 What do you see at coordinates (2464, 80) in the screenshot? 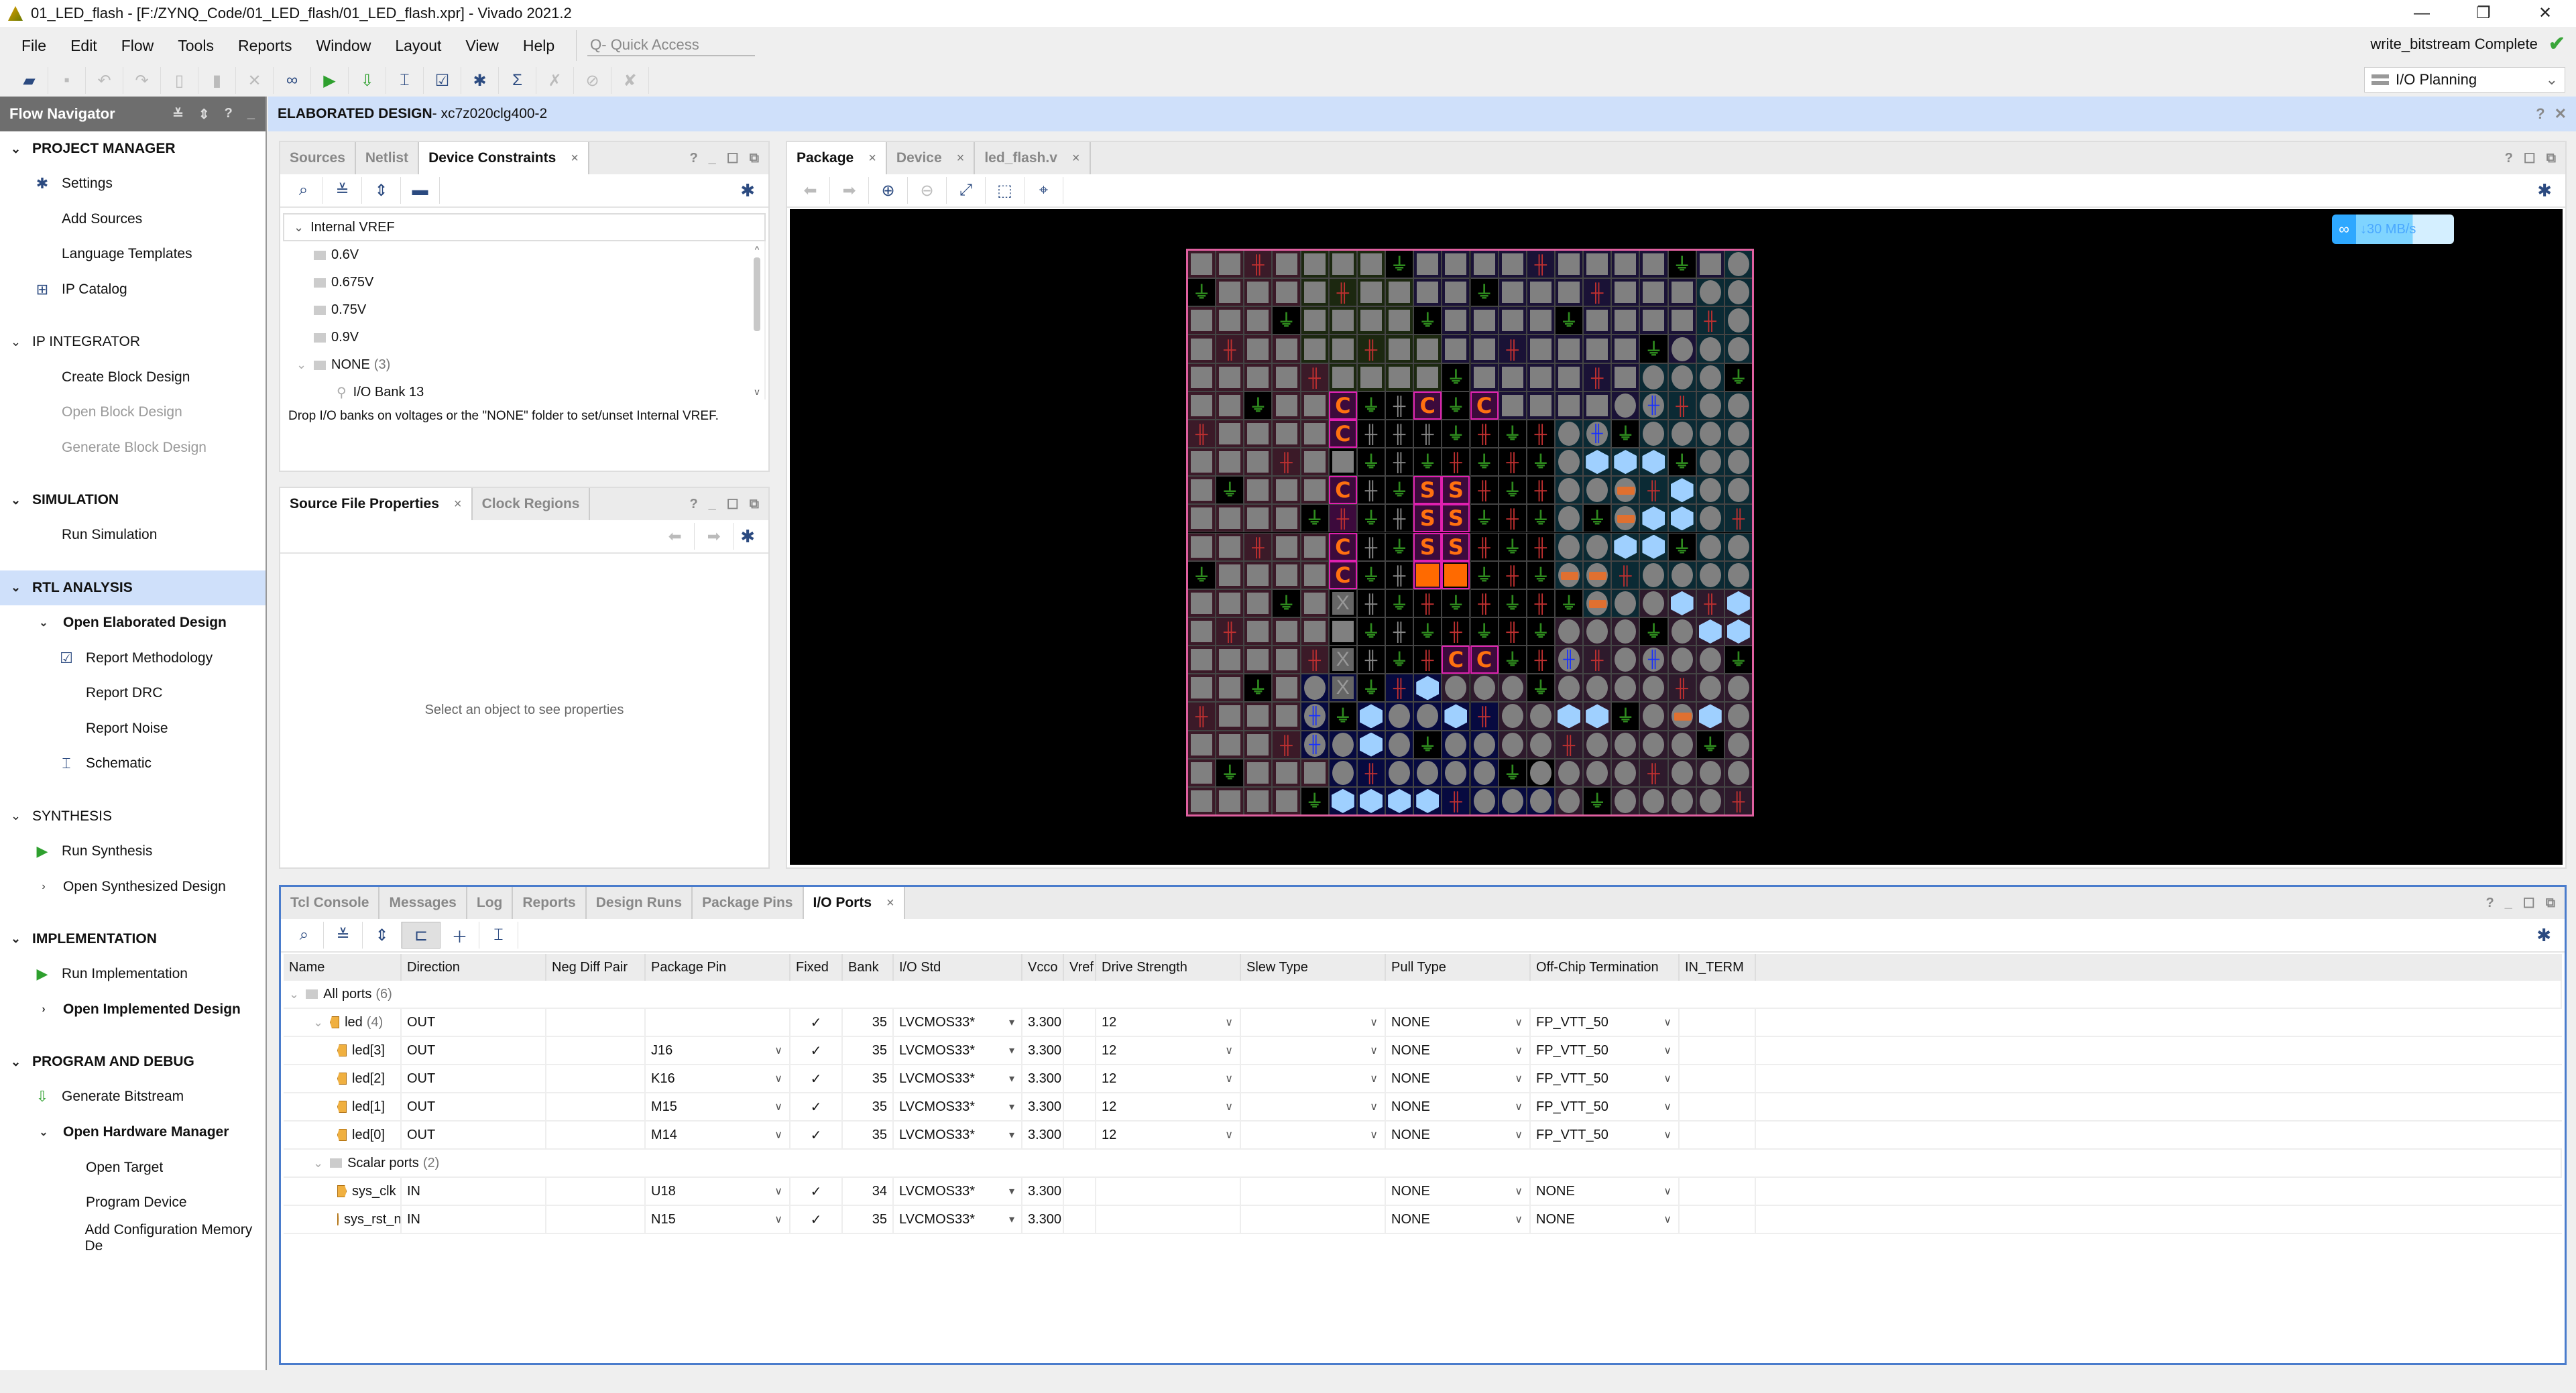
I see `layout-select: I/O Planning ⌄` at bounding box center [2464, 80].